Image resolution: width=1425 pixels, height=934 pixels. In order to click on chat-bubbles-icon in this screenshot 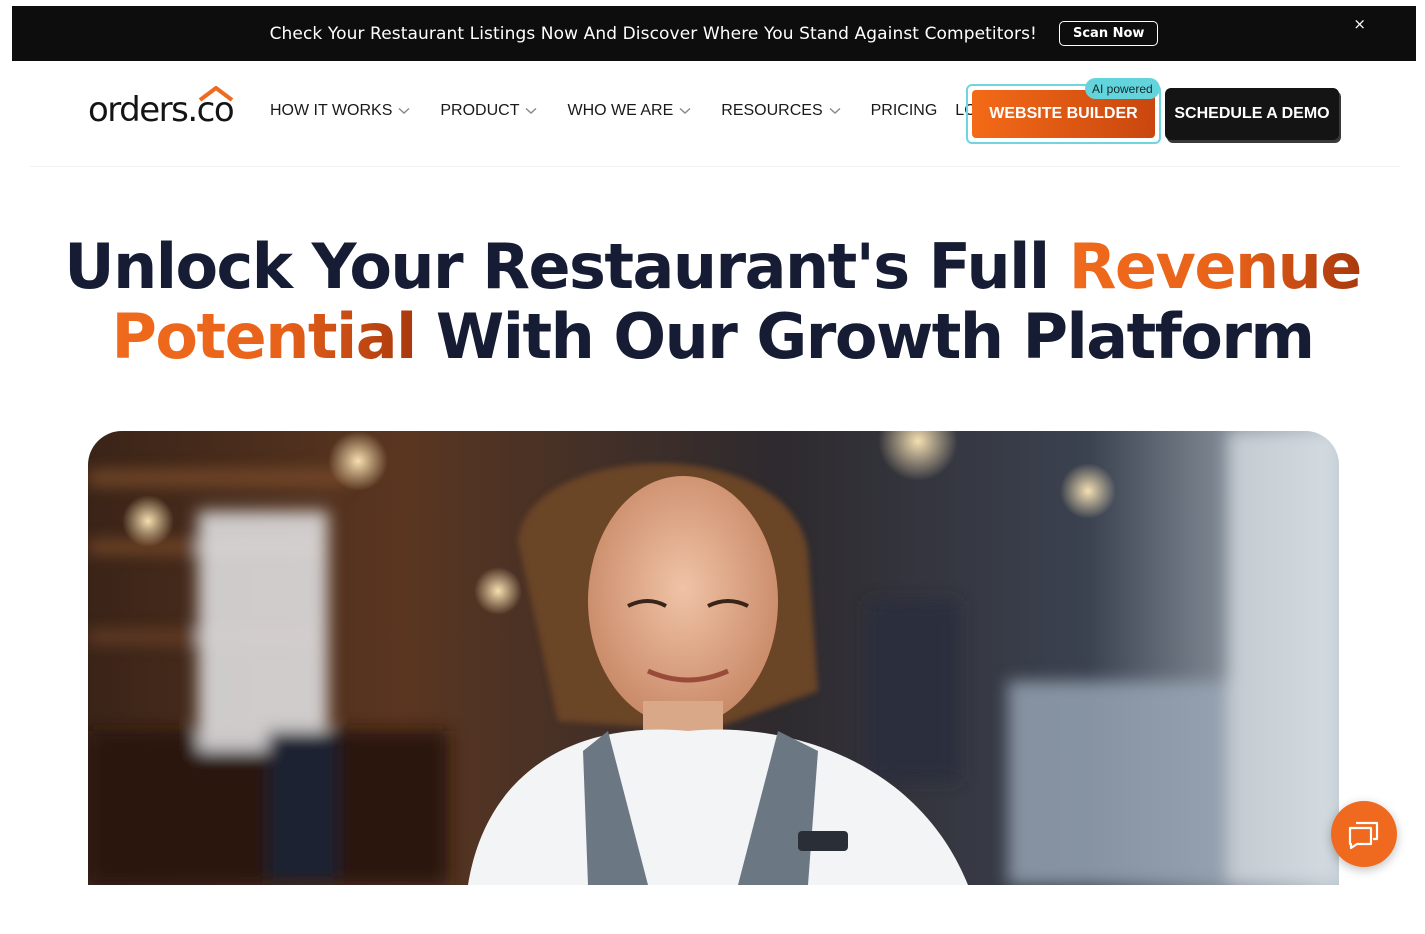, I will do `click(1363, 835)`.